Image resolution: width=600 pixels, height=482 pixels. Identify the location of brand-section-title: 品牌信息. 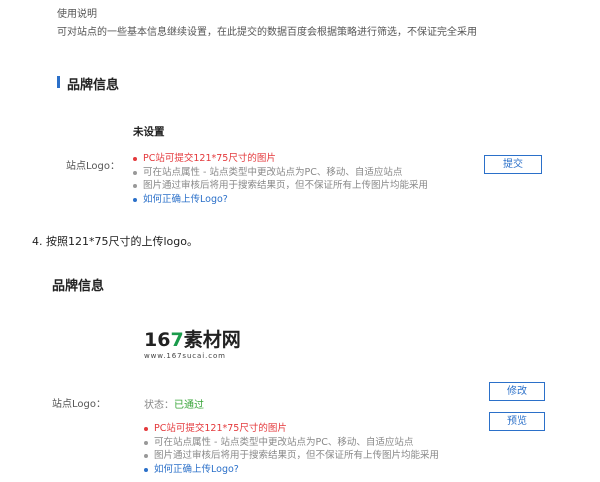
(93, 85).